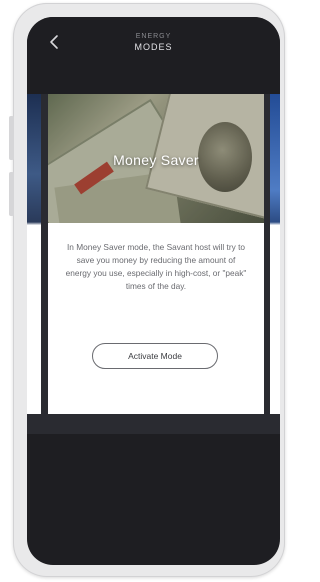 This screenshot has height=582, width=320. I want to click on previous-mode-card, so click(34, 254).